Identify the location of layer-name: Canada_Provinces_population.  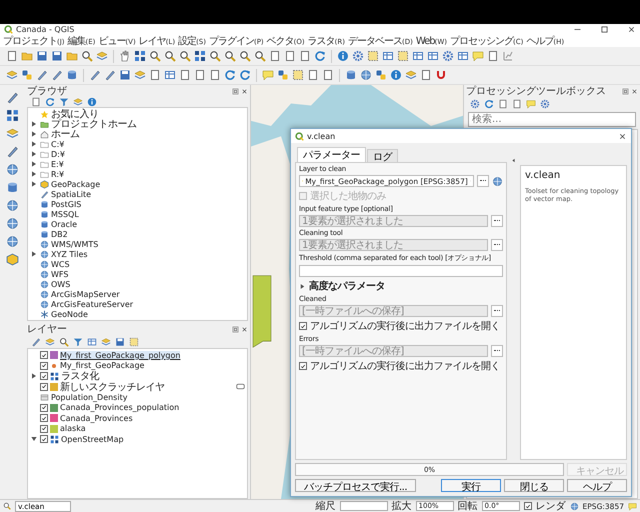
(120, 407).